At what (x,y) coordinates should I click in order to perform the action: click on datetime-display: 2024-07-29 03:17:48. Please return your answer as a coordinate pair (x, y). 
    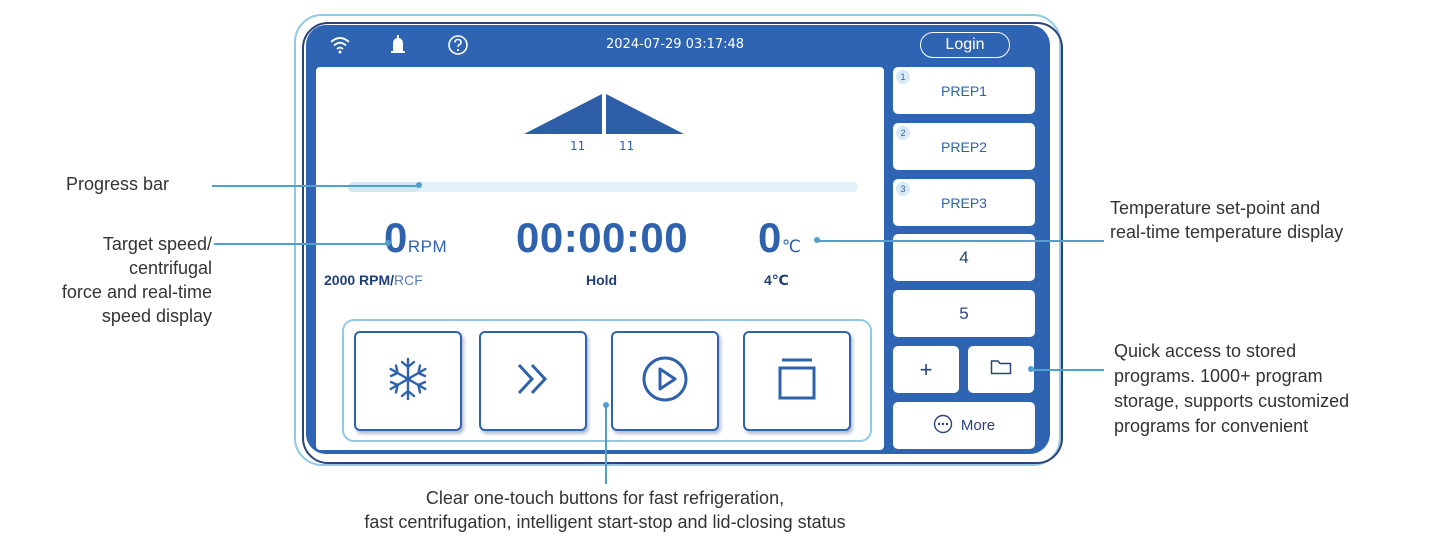
    Looking at the image, I should click on (675, 44).